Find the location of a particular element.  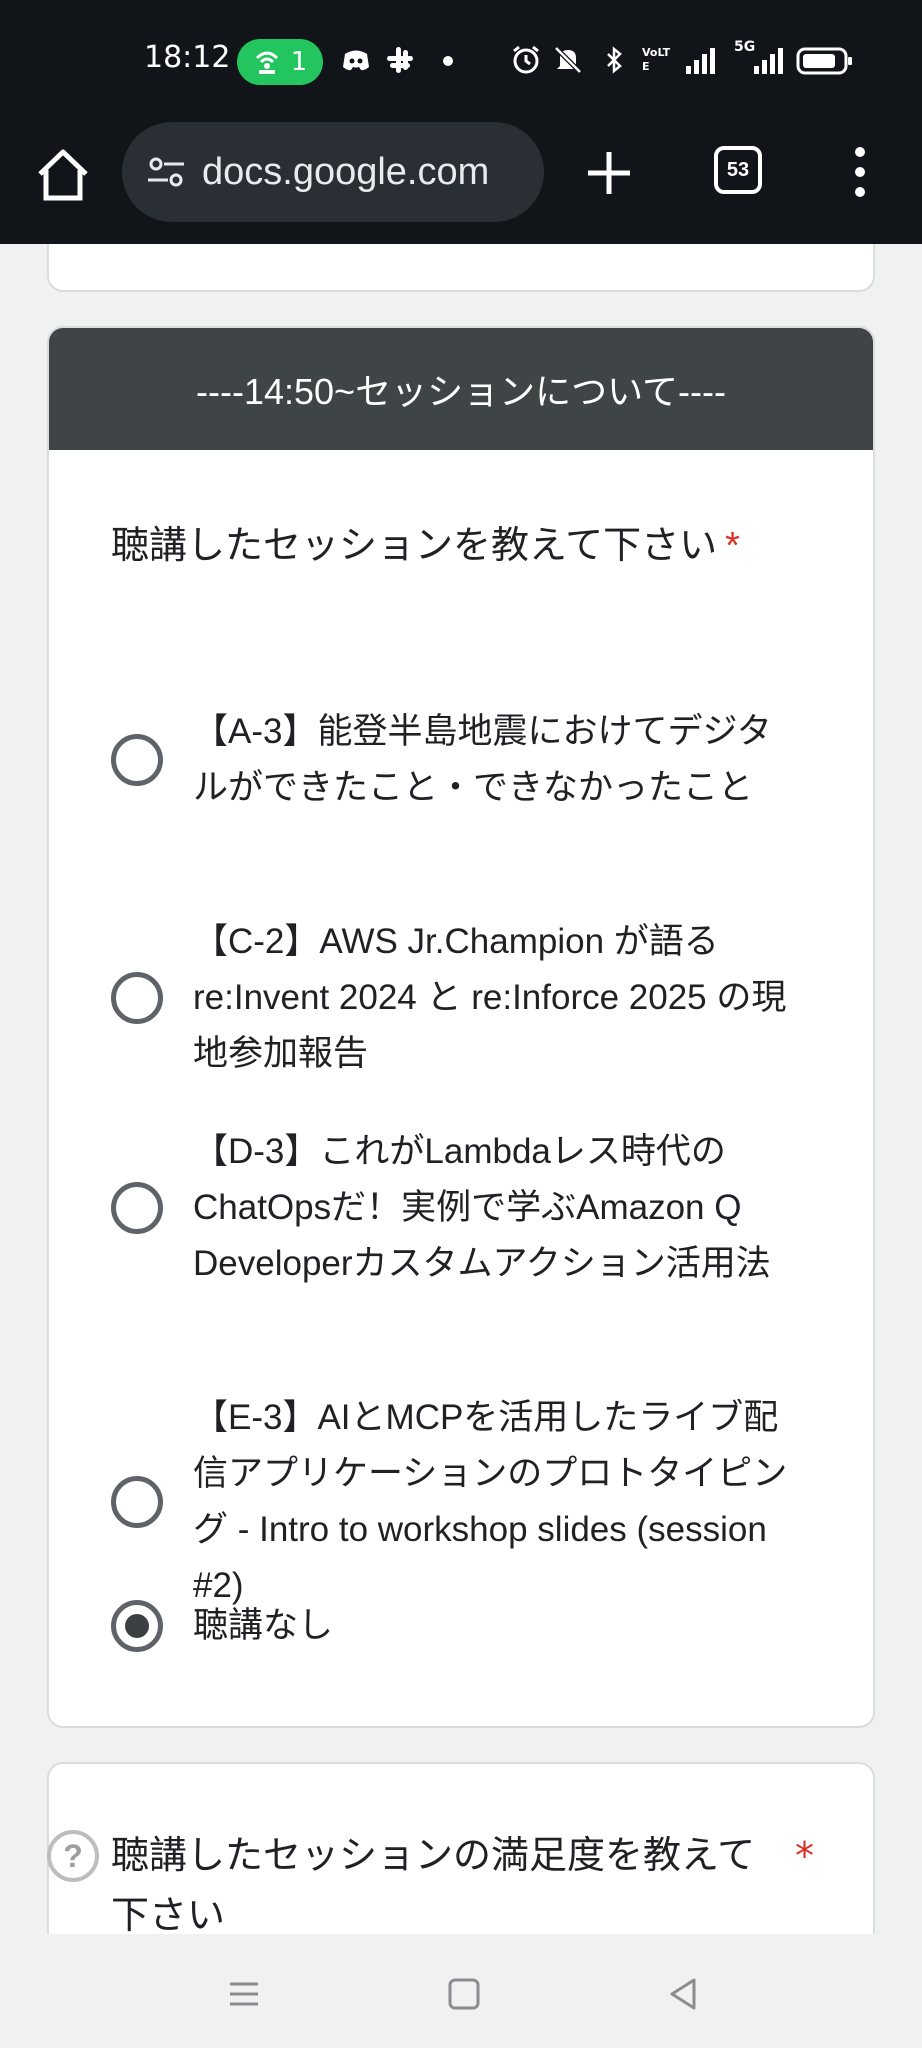

option-label: 【A-3】能登半島地震におけてデジタルができたこと・できなかったこと is located at coordinates (482, 759).